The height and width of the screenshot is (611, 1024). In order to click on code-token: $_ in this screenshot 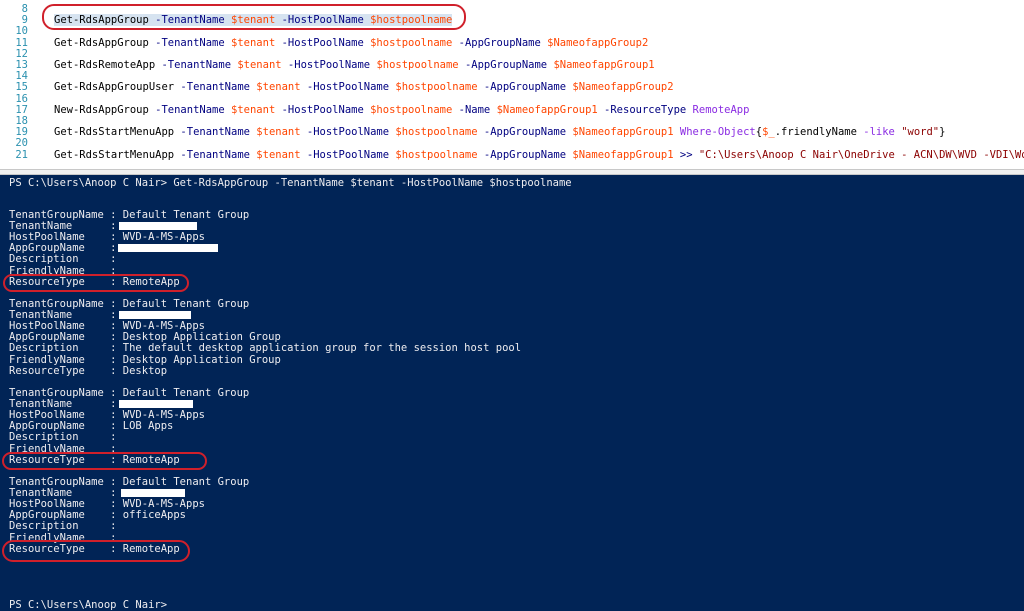, I will do `click(768, 132)`.